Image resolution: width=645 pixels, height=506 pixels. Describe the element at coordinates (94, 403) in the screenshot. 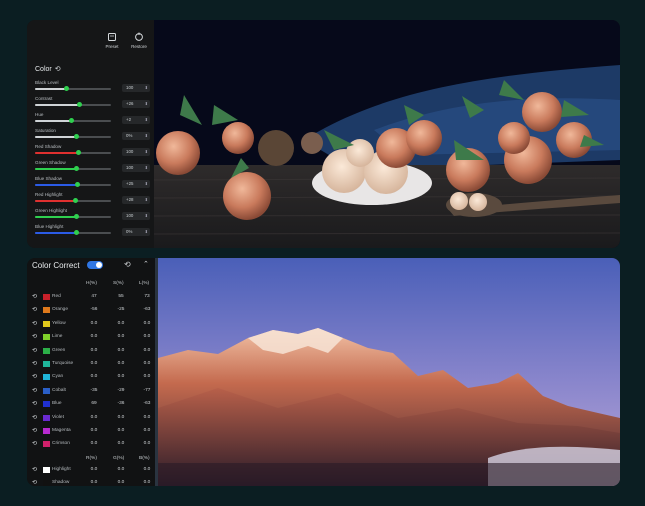

I see `hue-value: 69` at that location.